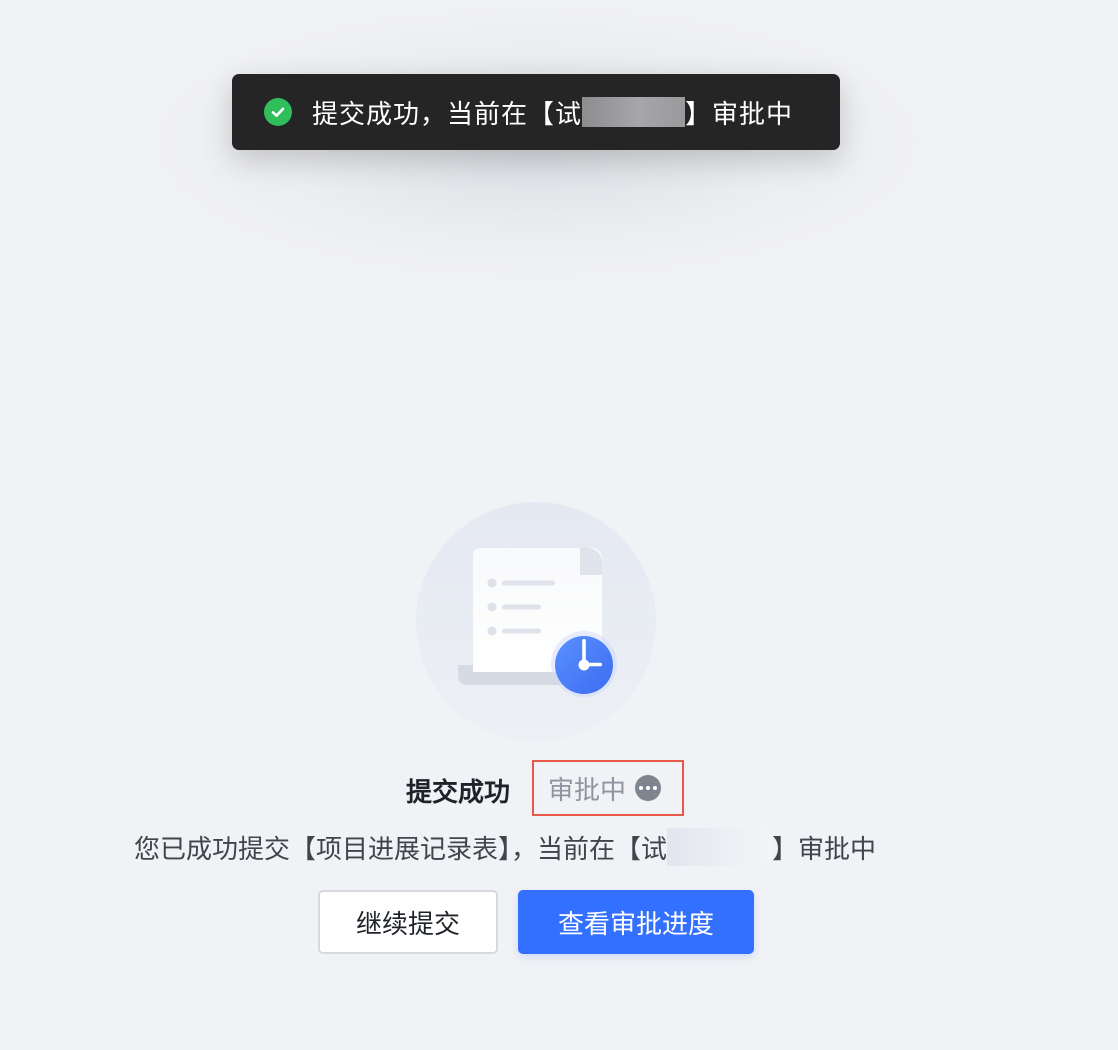 The width and height of the screenshot is (1118, 1050). Describe the element at coordinates (824, 849) in the screenshot. I see `description-suffix: 】审批中` at that location.